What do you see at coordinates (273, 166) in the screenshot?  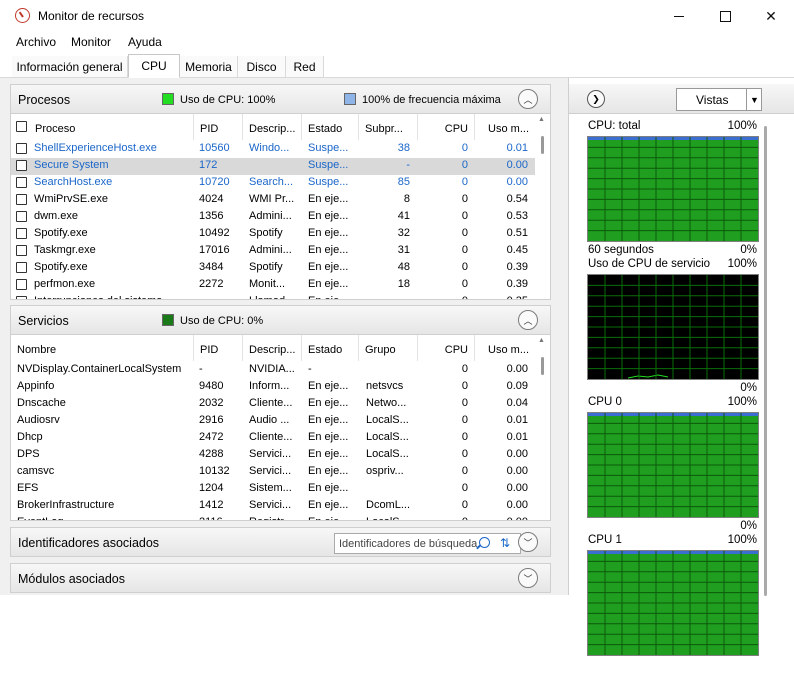 I see `table-row: Secure System 172 Suspe... - 0 0.00` at bounding box center [273, 166].